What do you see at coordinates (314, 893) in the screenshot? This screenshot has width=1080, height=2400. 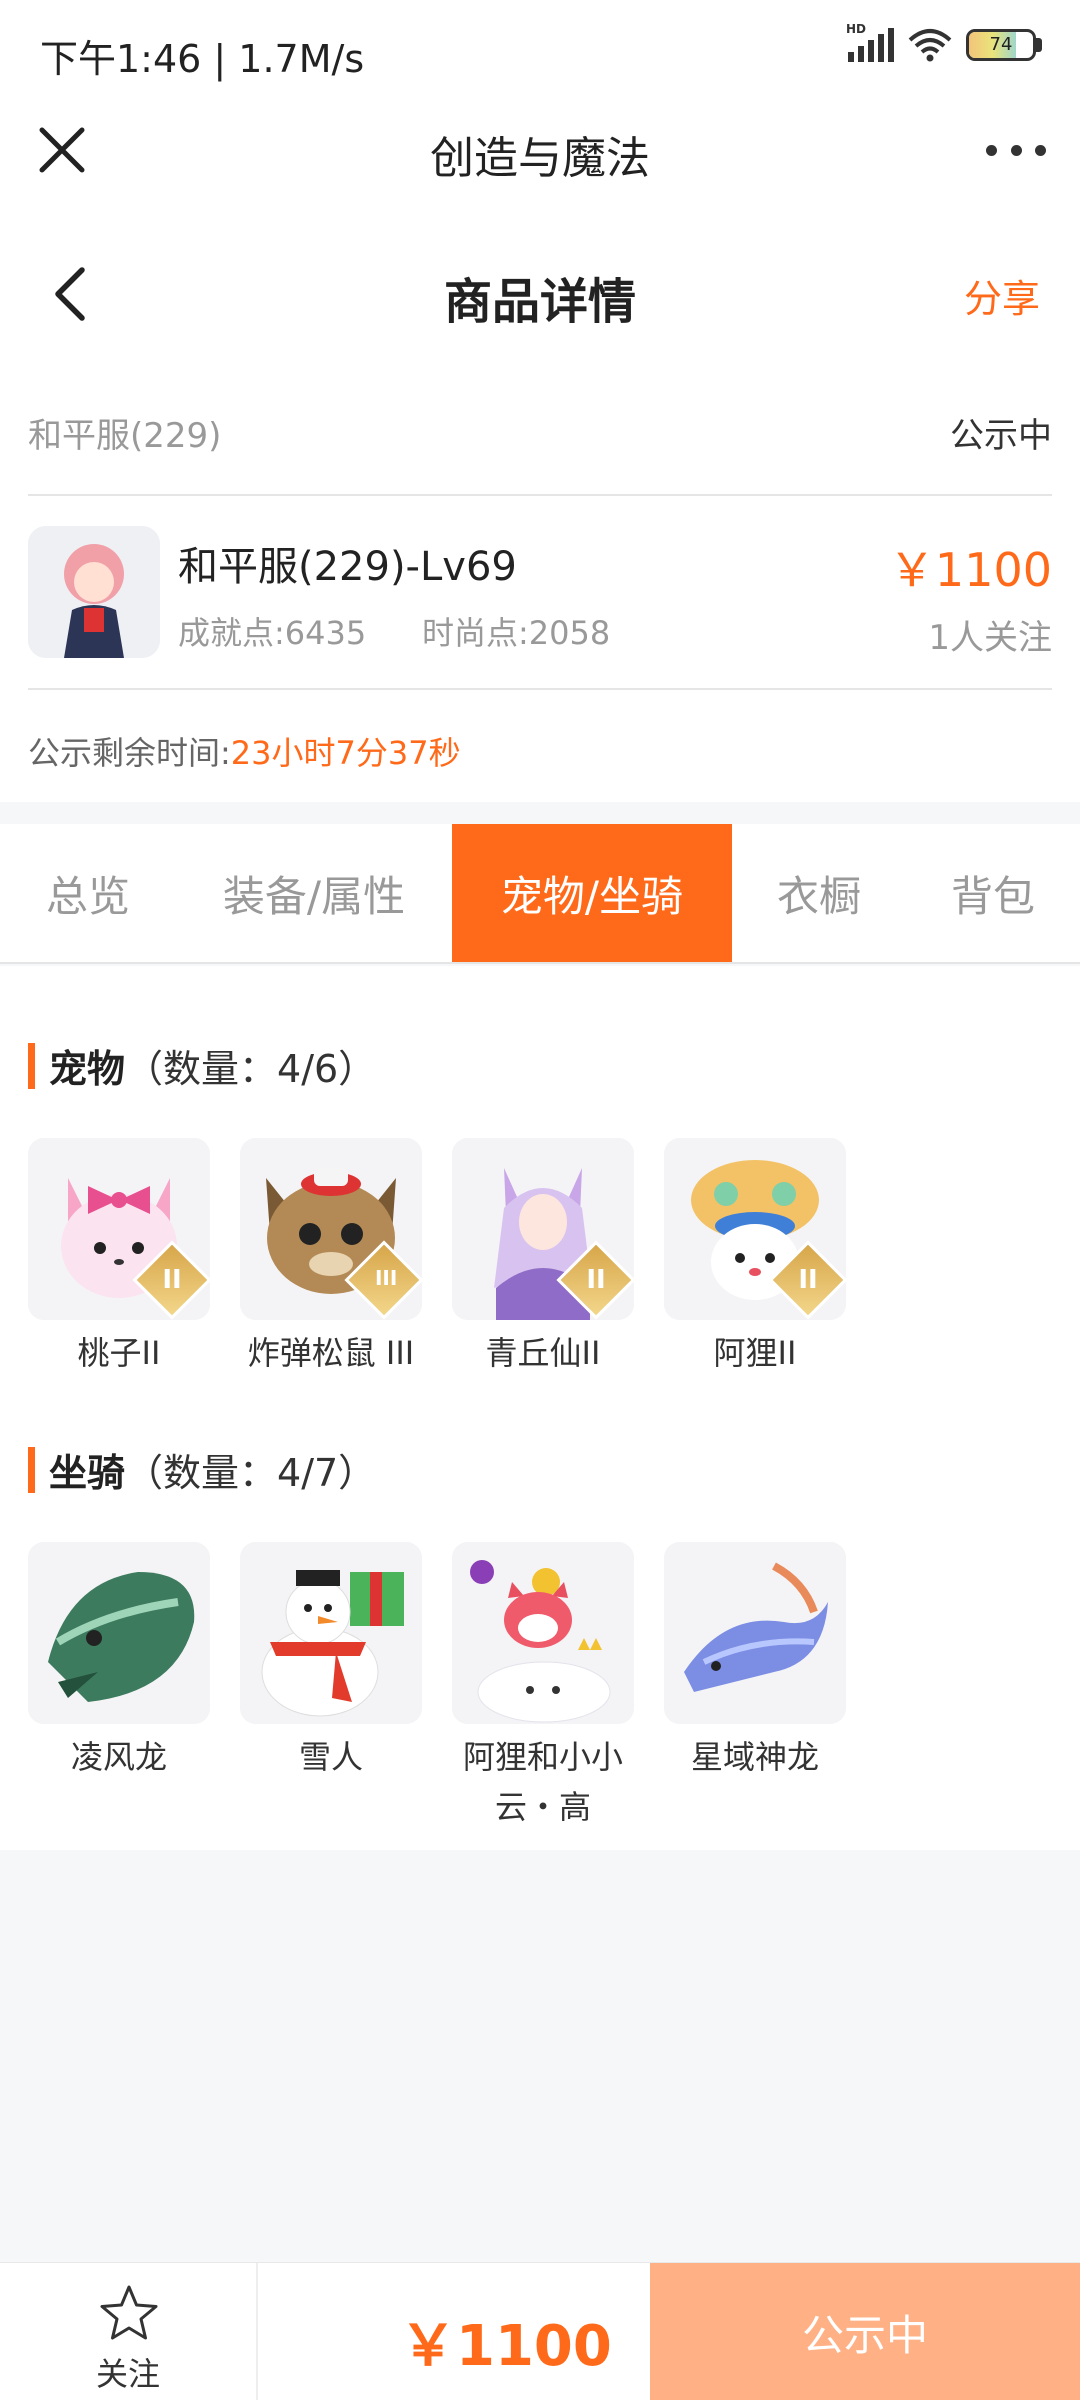 I see `tab-equipment: 装备/属性` at bounding box center [314, 893].